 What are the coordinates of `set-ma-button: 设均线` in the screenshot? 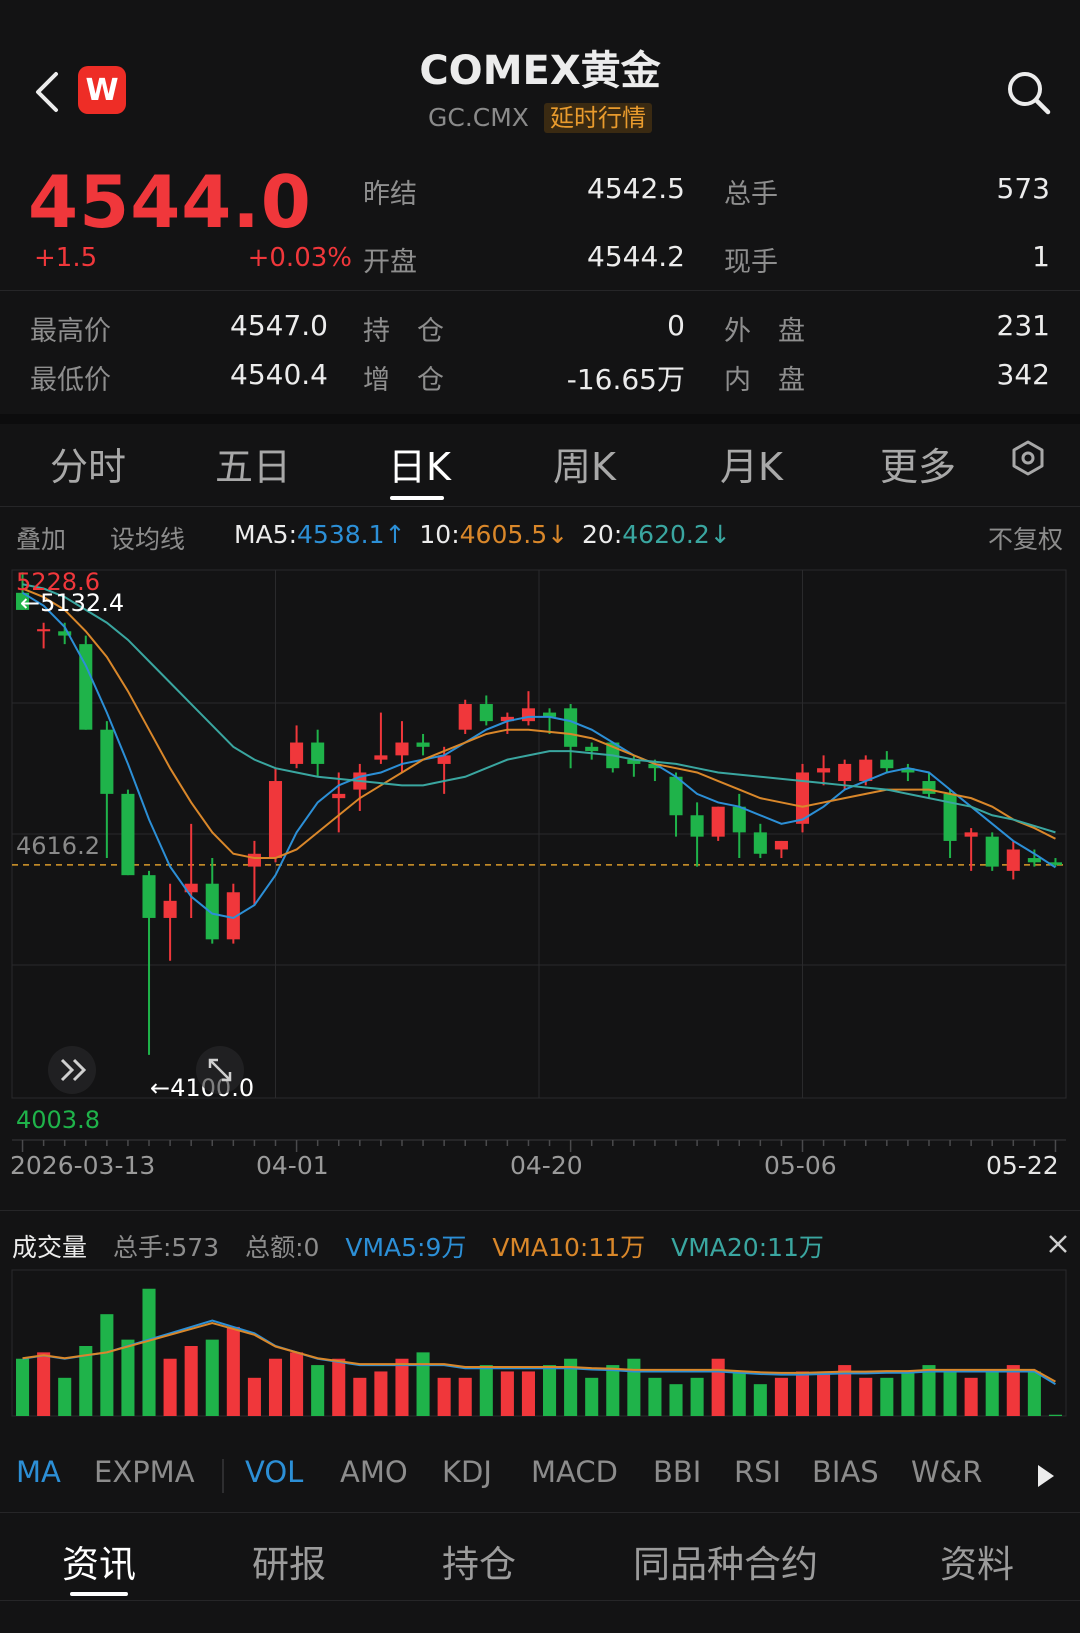 It's located at (147, 538).